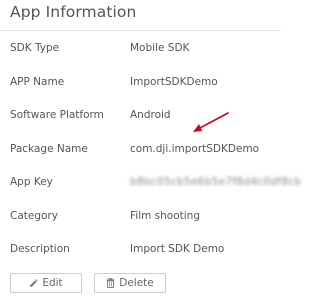  I want to click on row-label: Software Platform, so click(57, 115).